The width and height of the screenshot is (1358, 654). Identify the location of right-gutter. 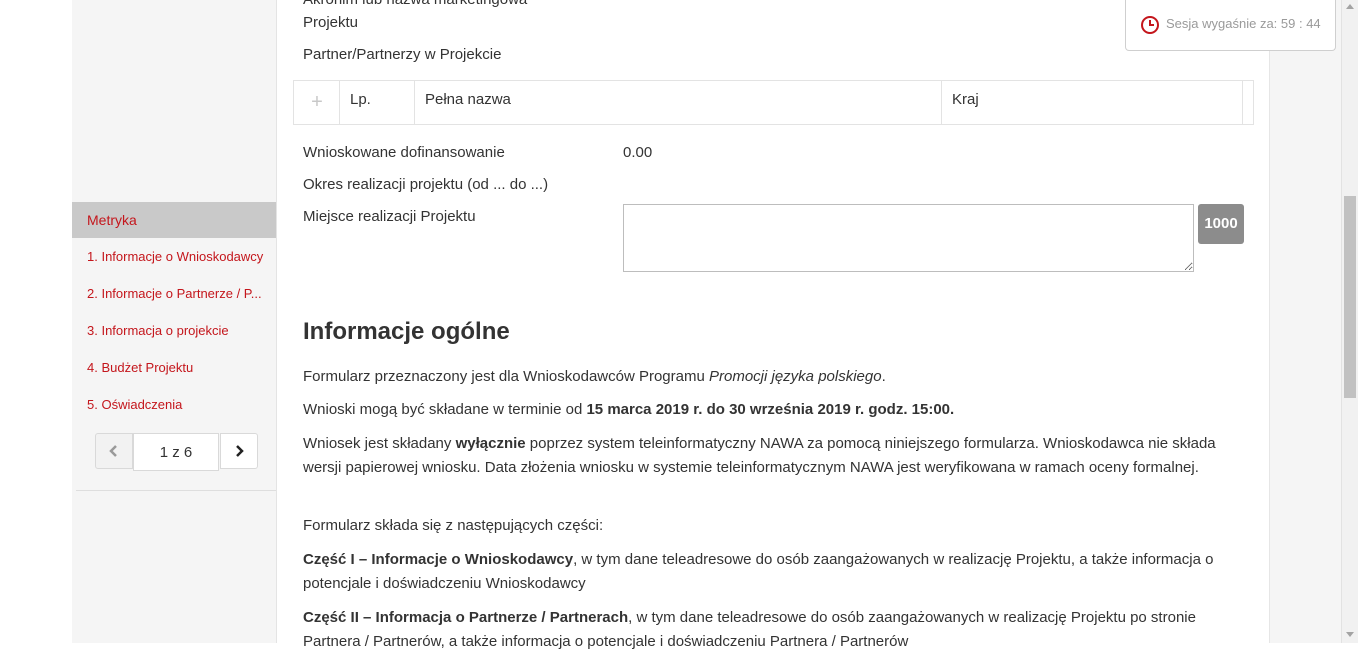
(1305, 321).